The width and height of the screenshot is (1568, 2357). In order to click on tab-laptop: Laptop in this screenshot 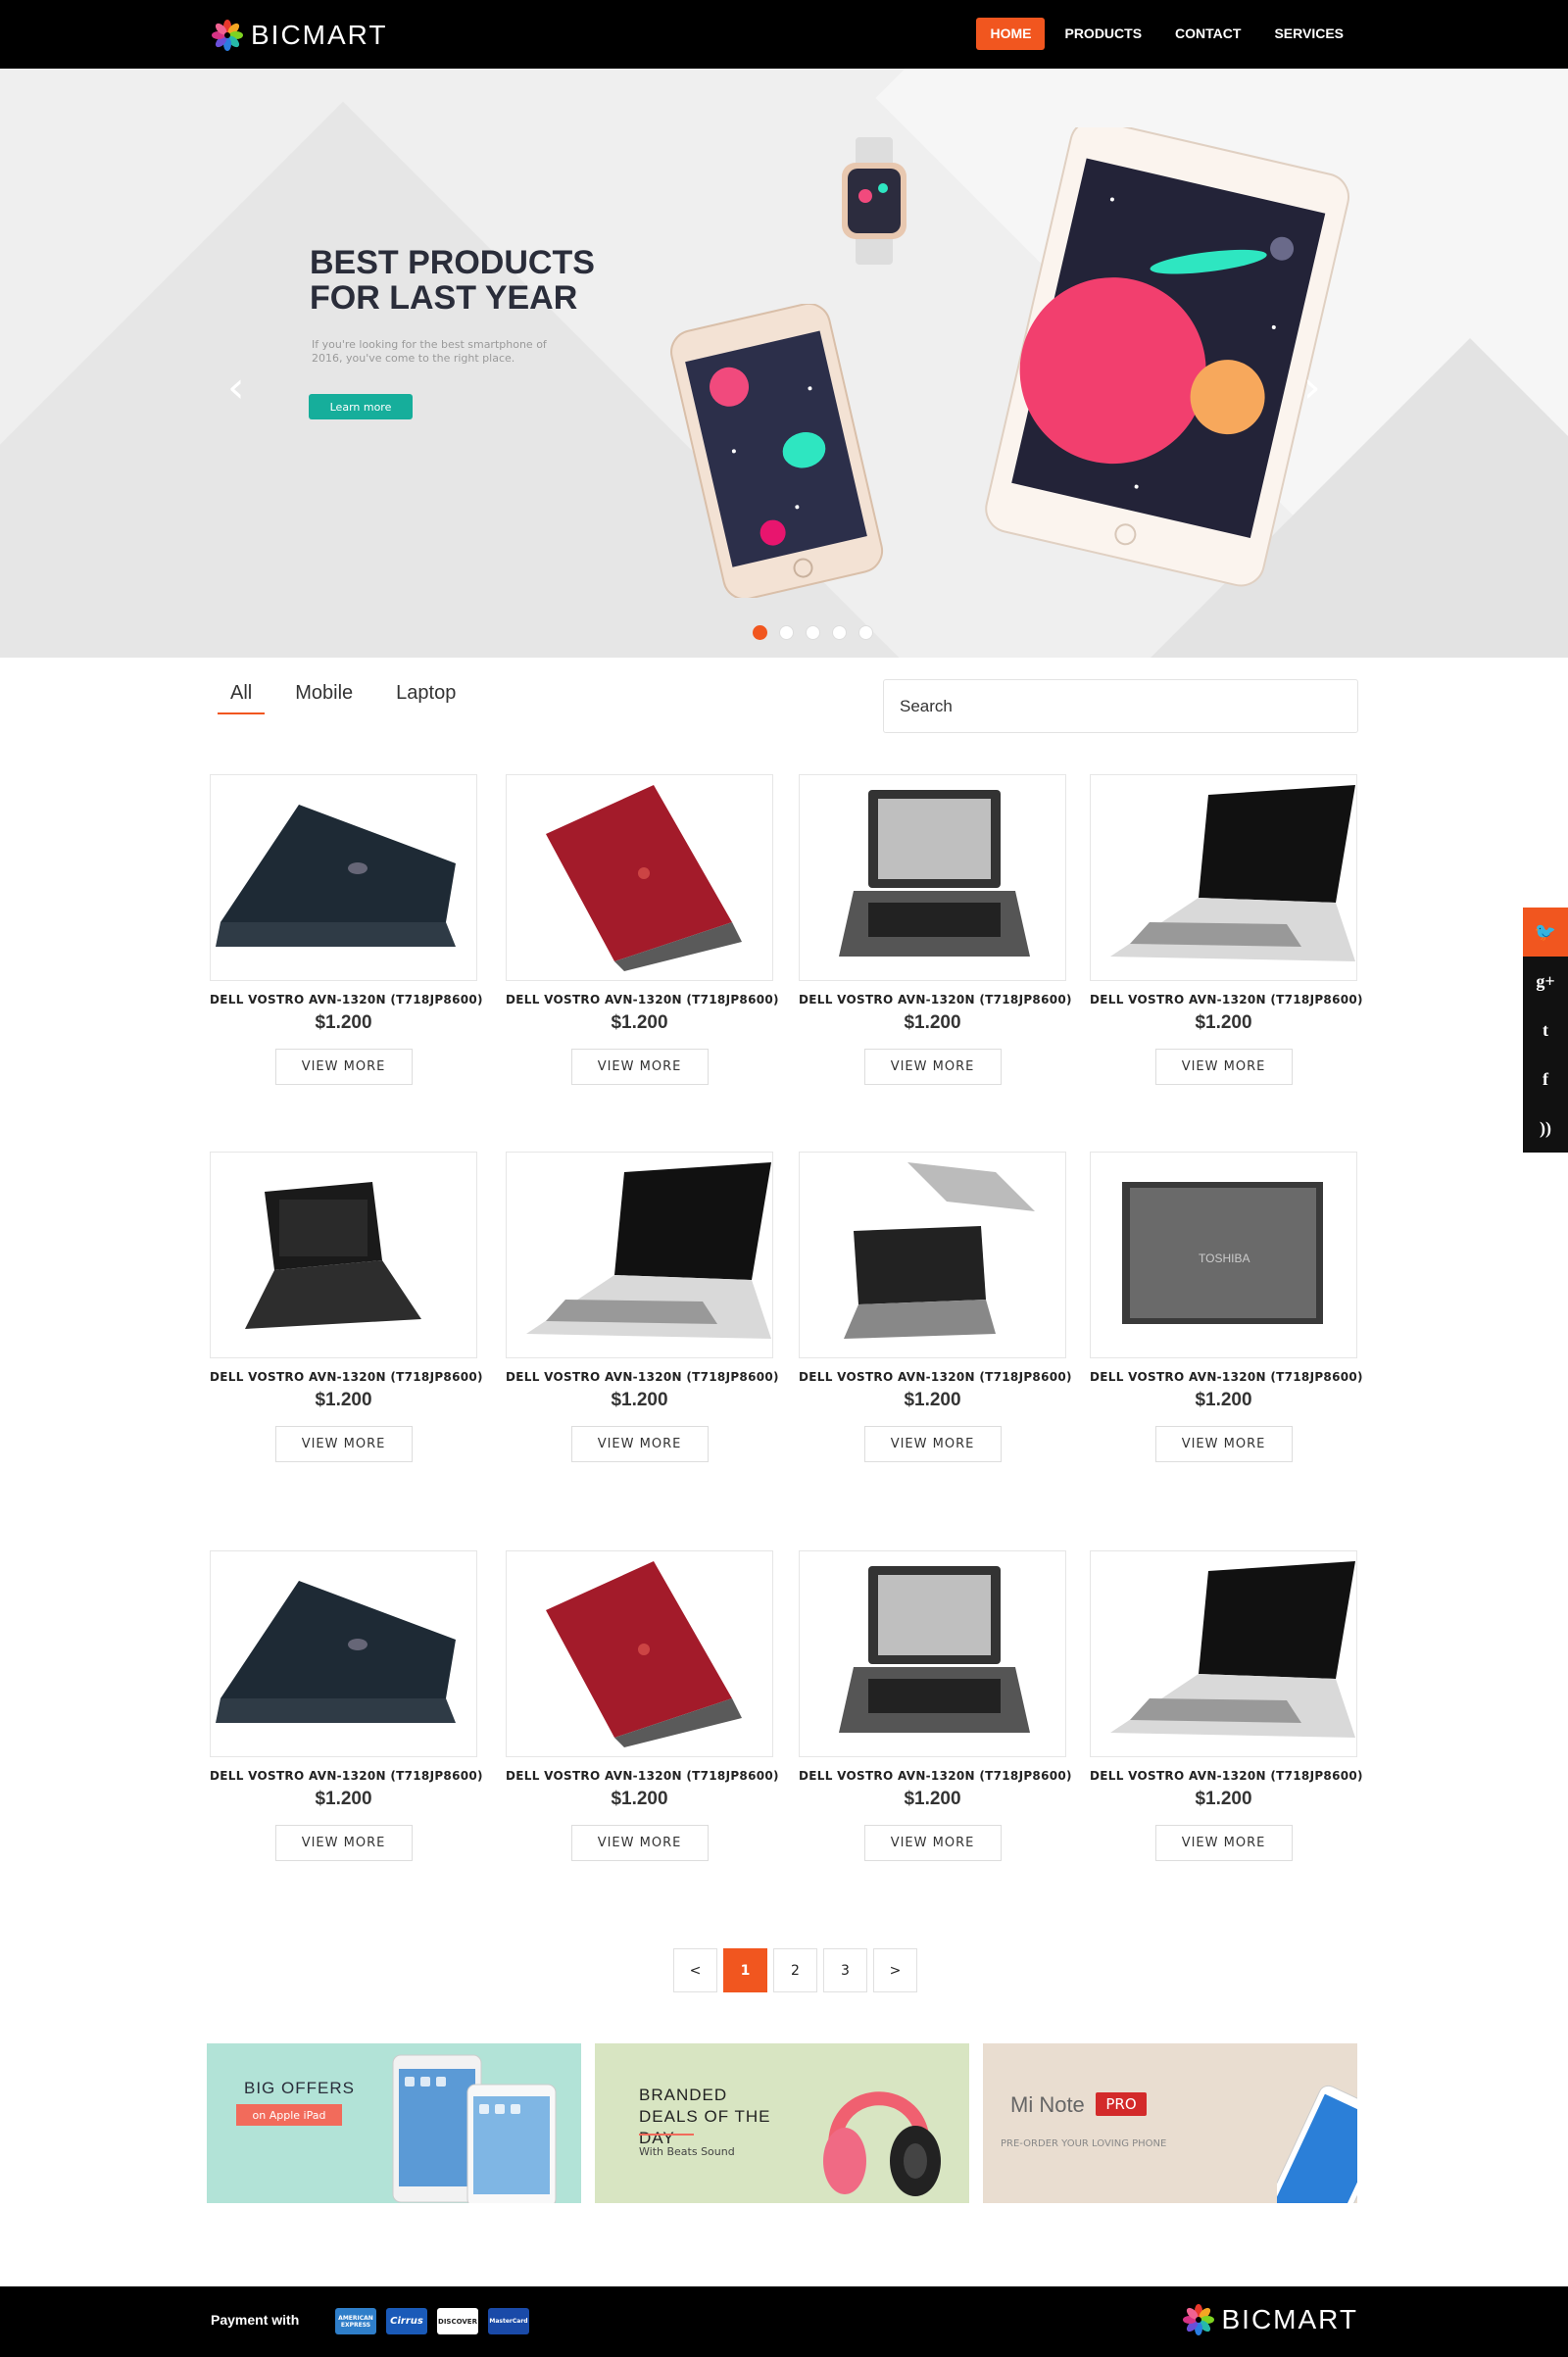, I will do `click(425, 698)`.